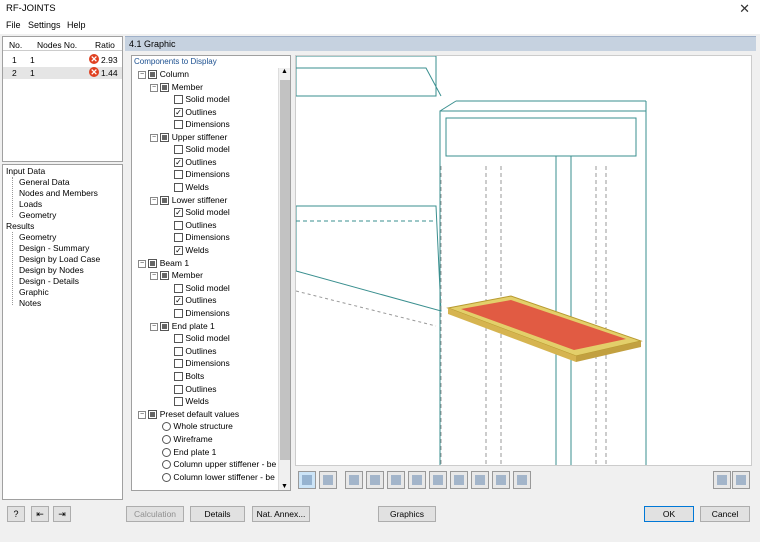  I want to click on preset-whole: Whole structure, so click(197, 426).